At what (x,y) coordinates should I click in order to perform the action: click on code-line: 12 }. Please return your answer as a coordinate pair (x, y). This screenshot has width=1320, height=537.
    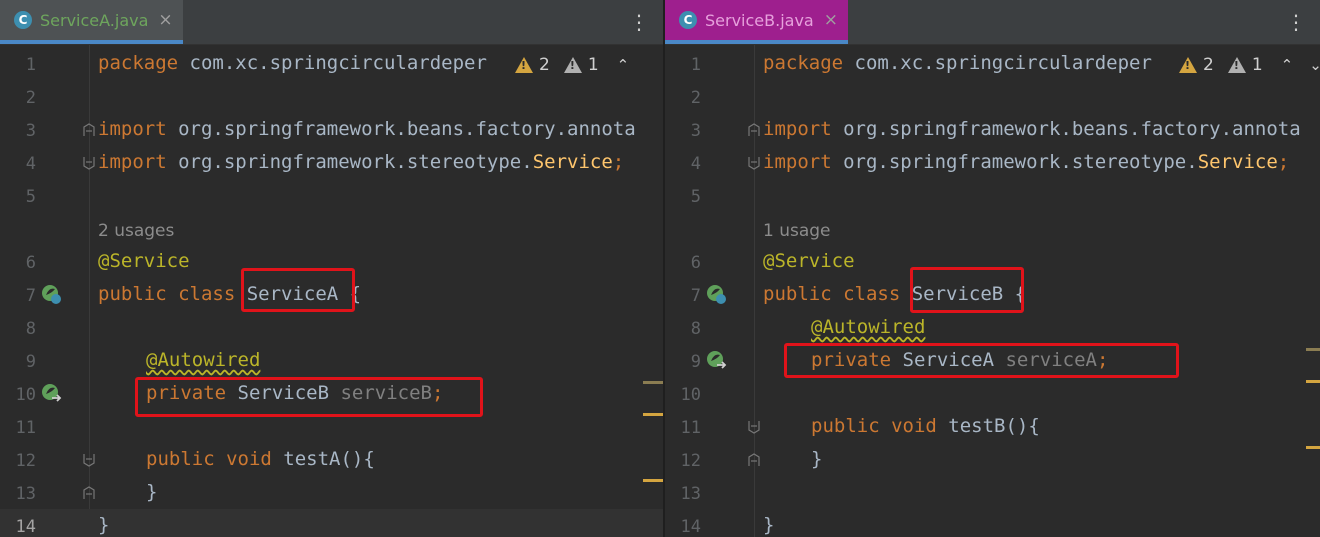
    Looking at the image, I should click on (751, 459).